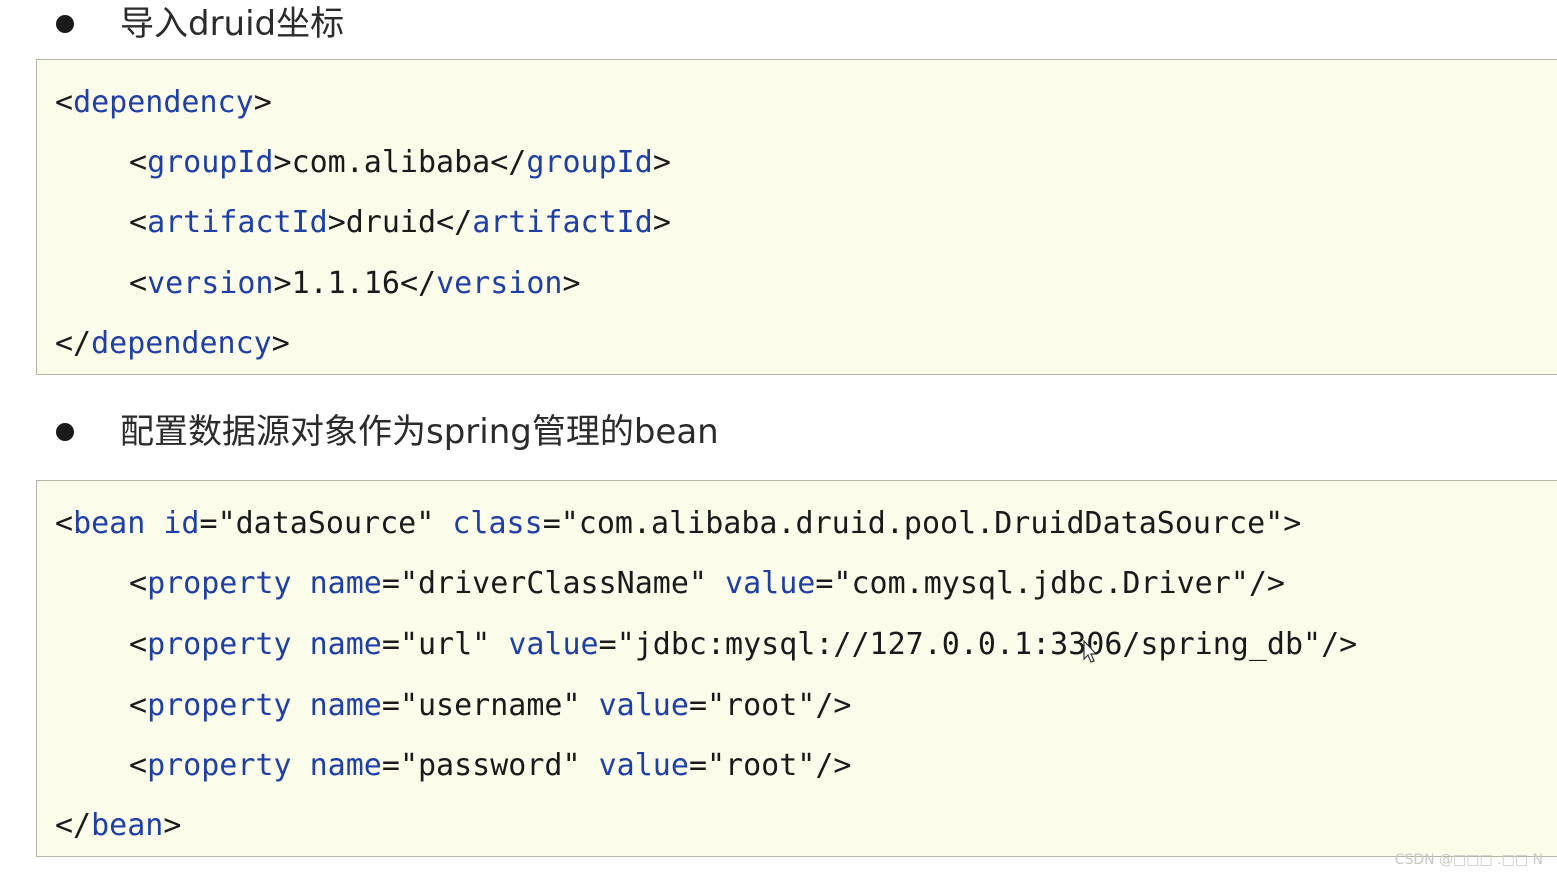 The width and height of the screenshot is (1557, 874). I want to click on code-string: "username", so click(490, 705).